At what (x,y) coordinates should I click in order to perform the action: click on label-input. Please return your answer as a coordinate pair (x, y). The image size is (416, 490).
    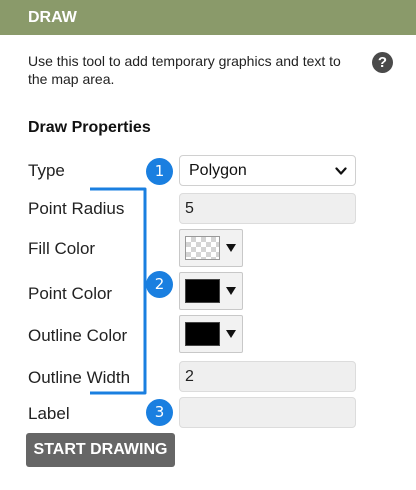
    Looking at the image, I should click on (267, 412).